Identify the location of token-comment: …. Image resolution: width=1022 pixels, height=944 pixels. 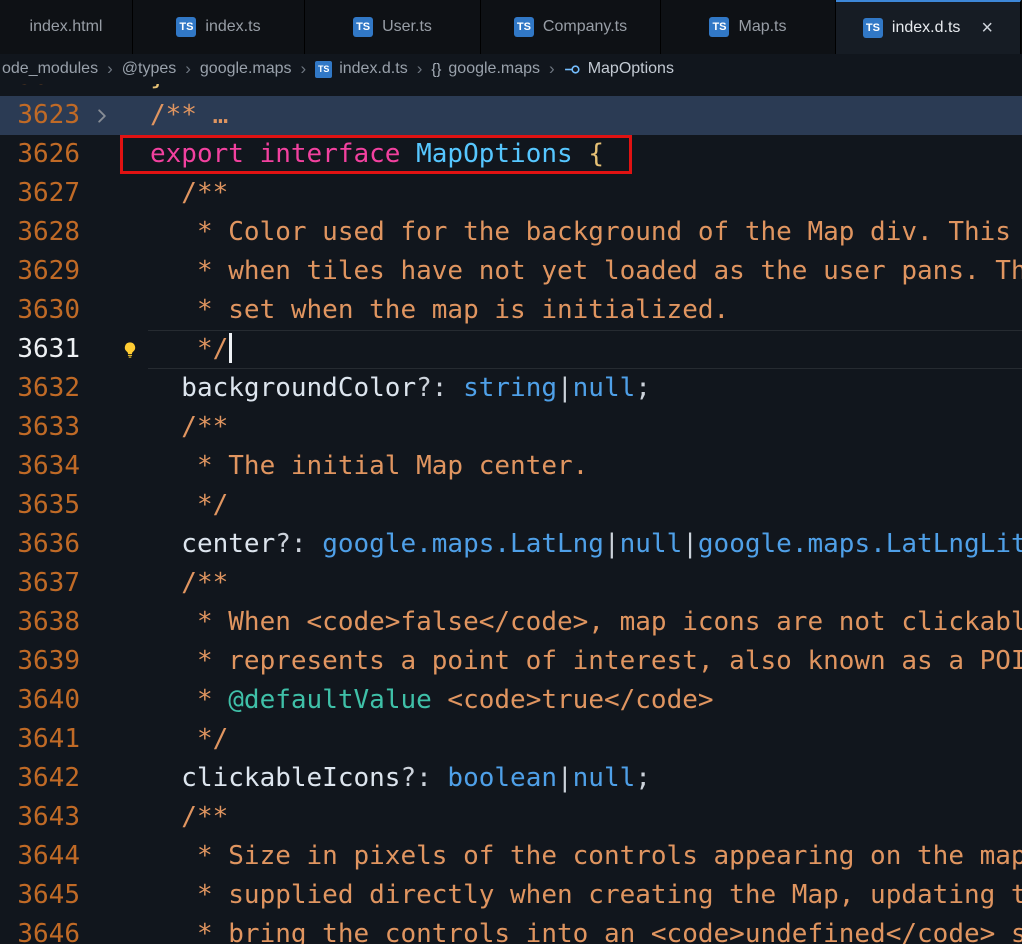
(221, 115).